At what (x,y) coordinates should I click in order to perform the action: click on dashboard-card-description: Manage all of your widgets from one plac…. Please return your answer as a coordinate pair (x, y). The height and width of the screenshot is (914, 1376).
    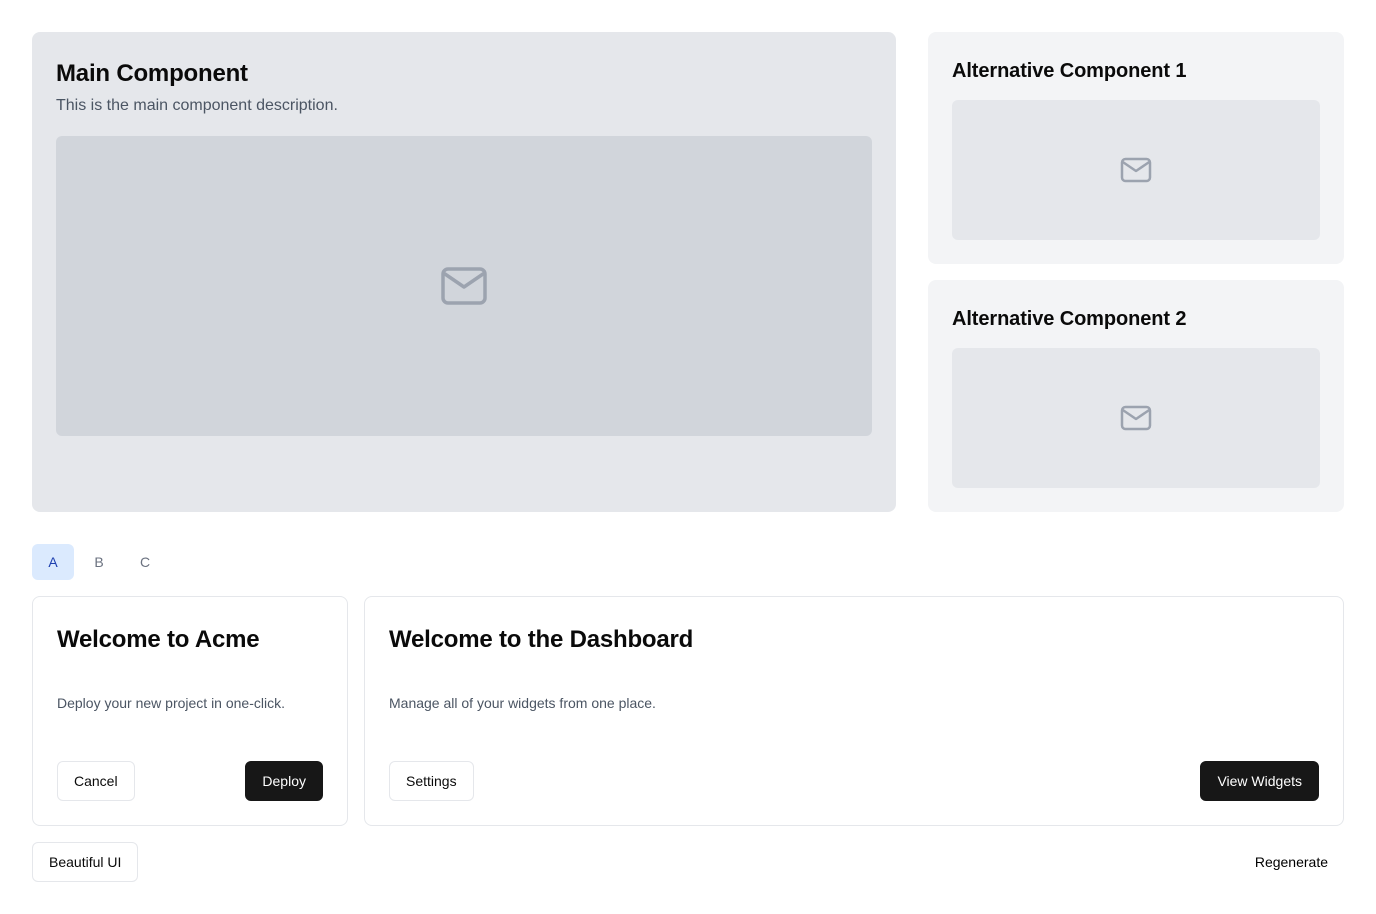
    Looking at the image, I should click on (522, 703).